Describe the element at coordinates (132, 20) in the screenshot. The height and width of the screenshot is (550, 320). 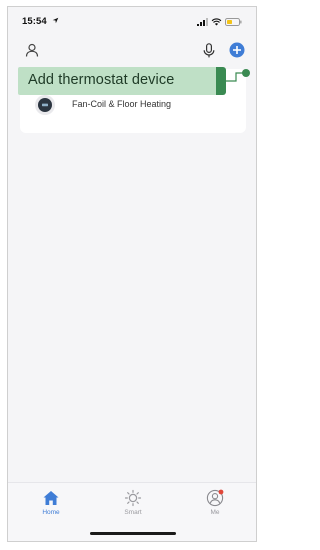
I see `status-bar: 15:54` at that location.